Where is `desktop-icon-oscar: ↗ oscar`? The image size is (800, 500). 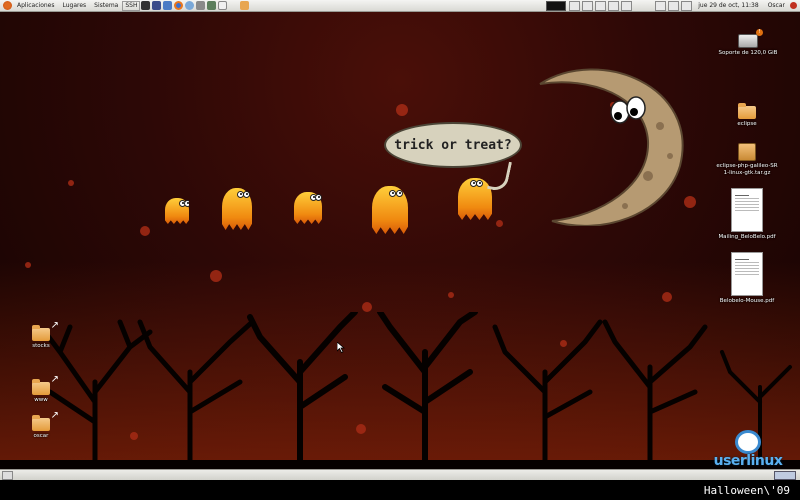 desktop-icon-oscar: ↗ oscar is located at coordinates (41, 425).